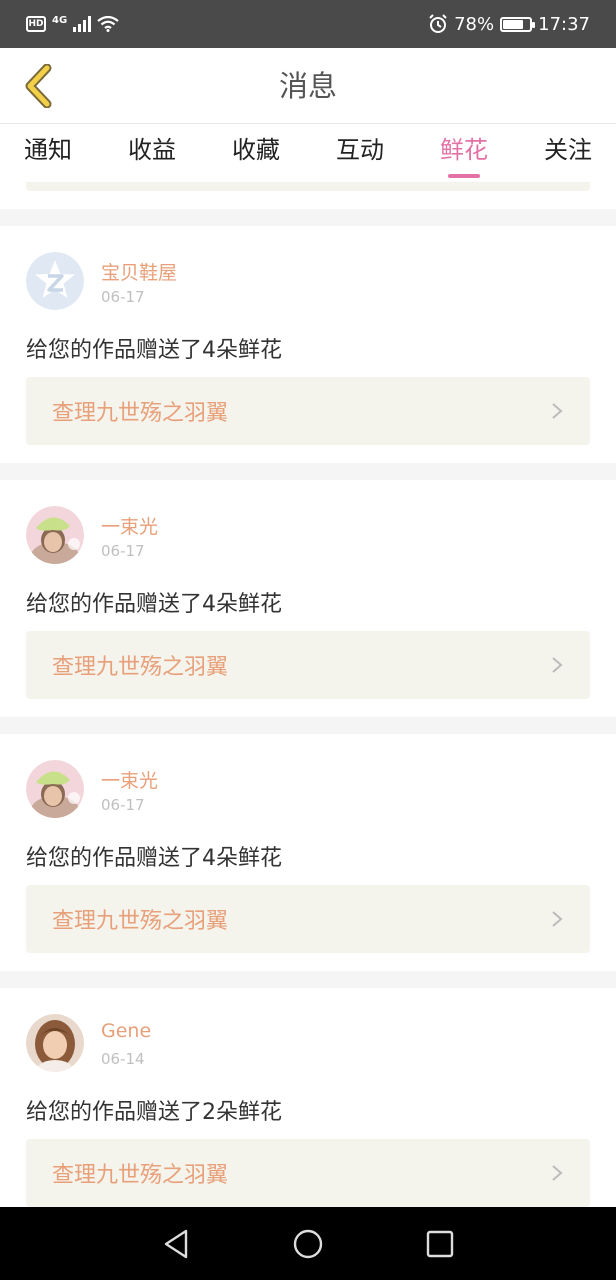 This screenshot has width=616, height=1280. Describe the element at coordinates (438, 23) in the screenshot. I see `alarm-icon` at that location.